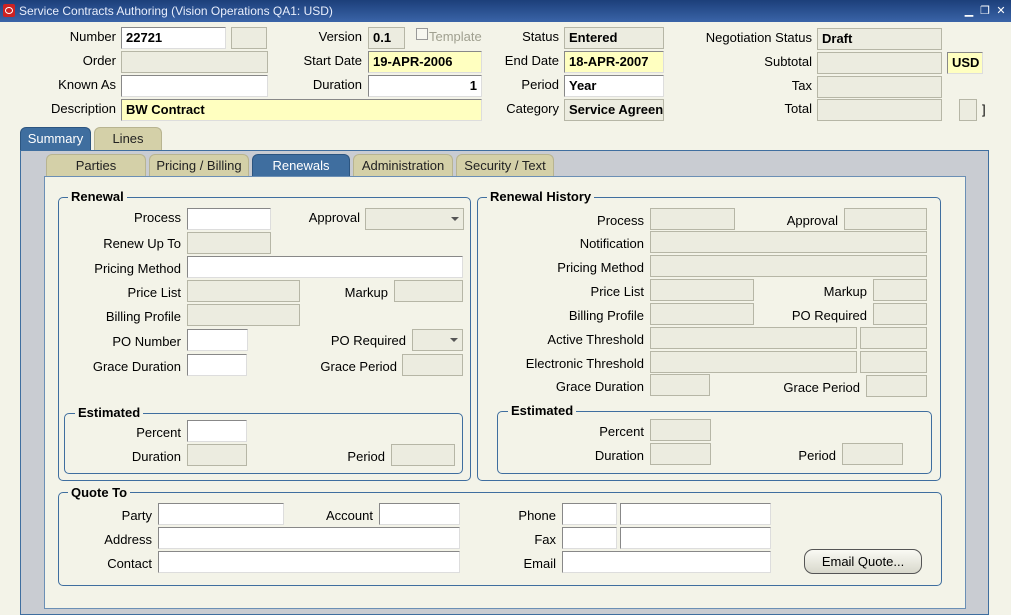 This screenshot has width=1011, height=615. What do you see at coordinates (143, 316) in the screenshot?
I see `renewal-billing-profile-label: Billing Profile` at bounding box center [143, 316].